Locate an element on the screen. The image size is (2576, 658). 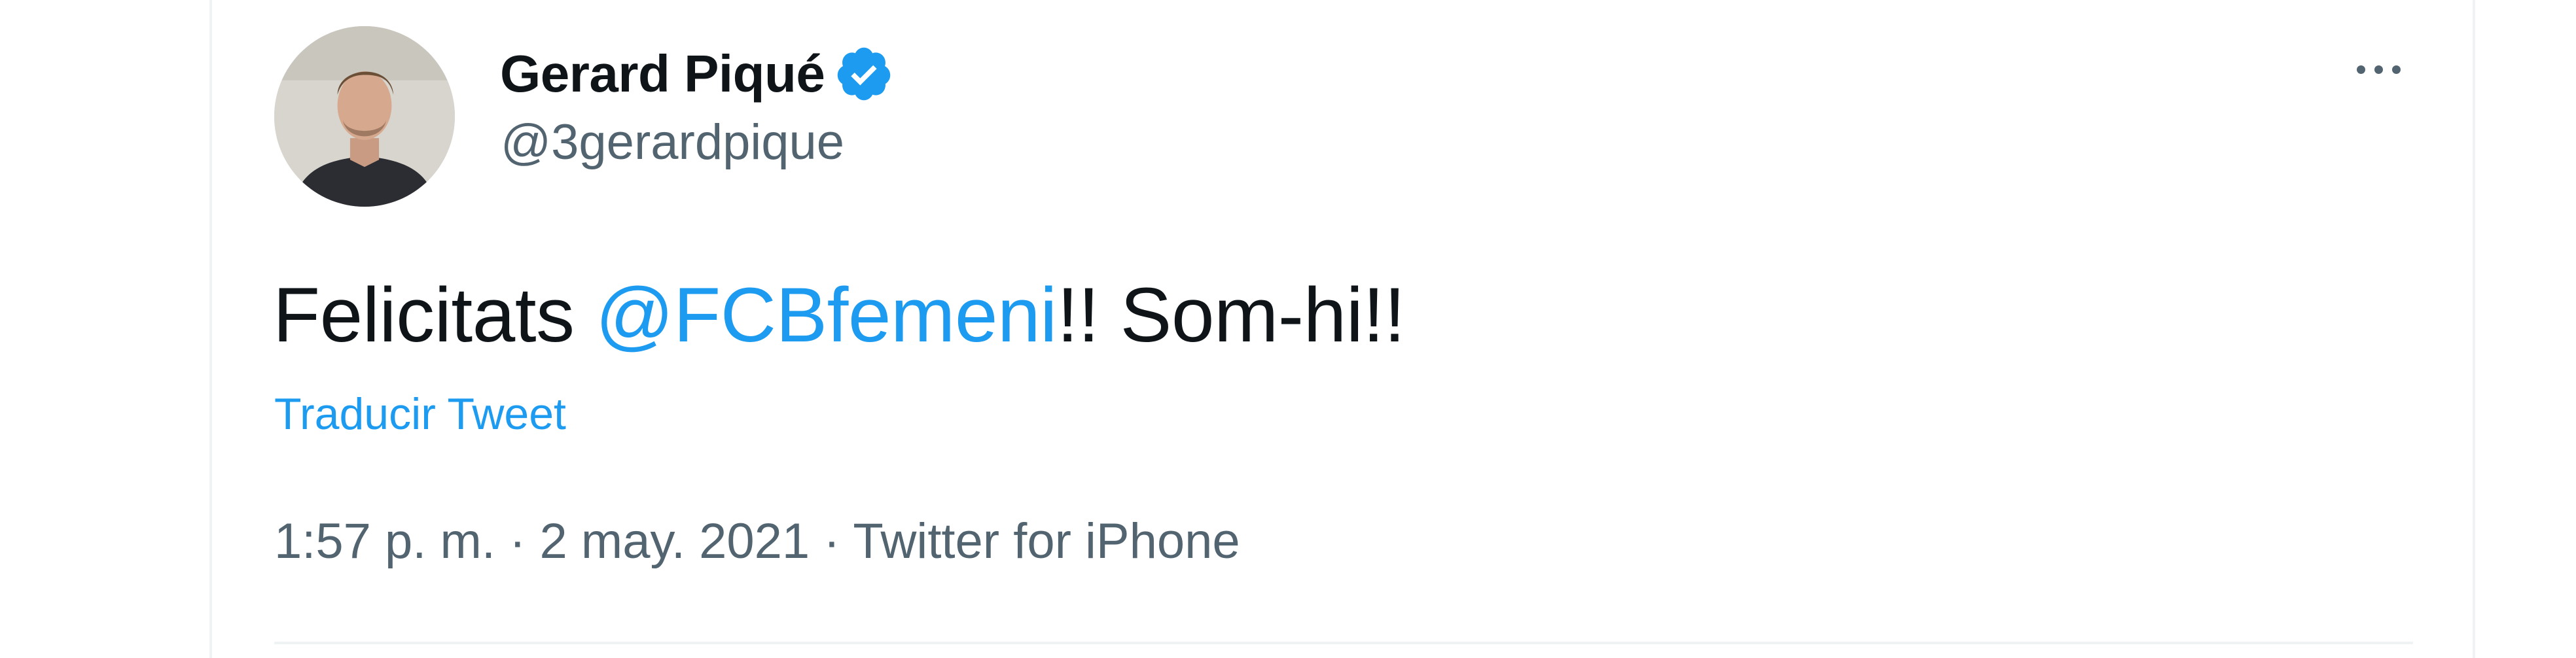
tweet-time: 1:57 p. m. is located at coordinates (384, 541).